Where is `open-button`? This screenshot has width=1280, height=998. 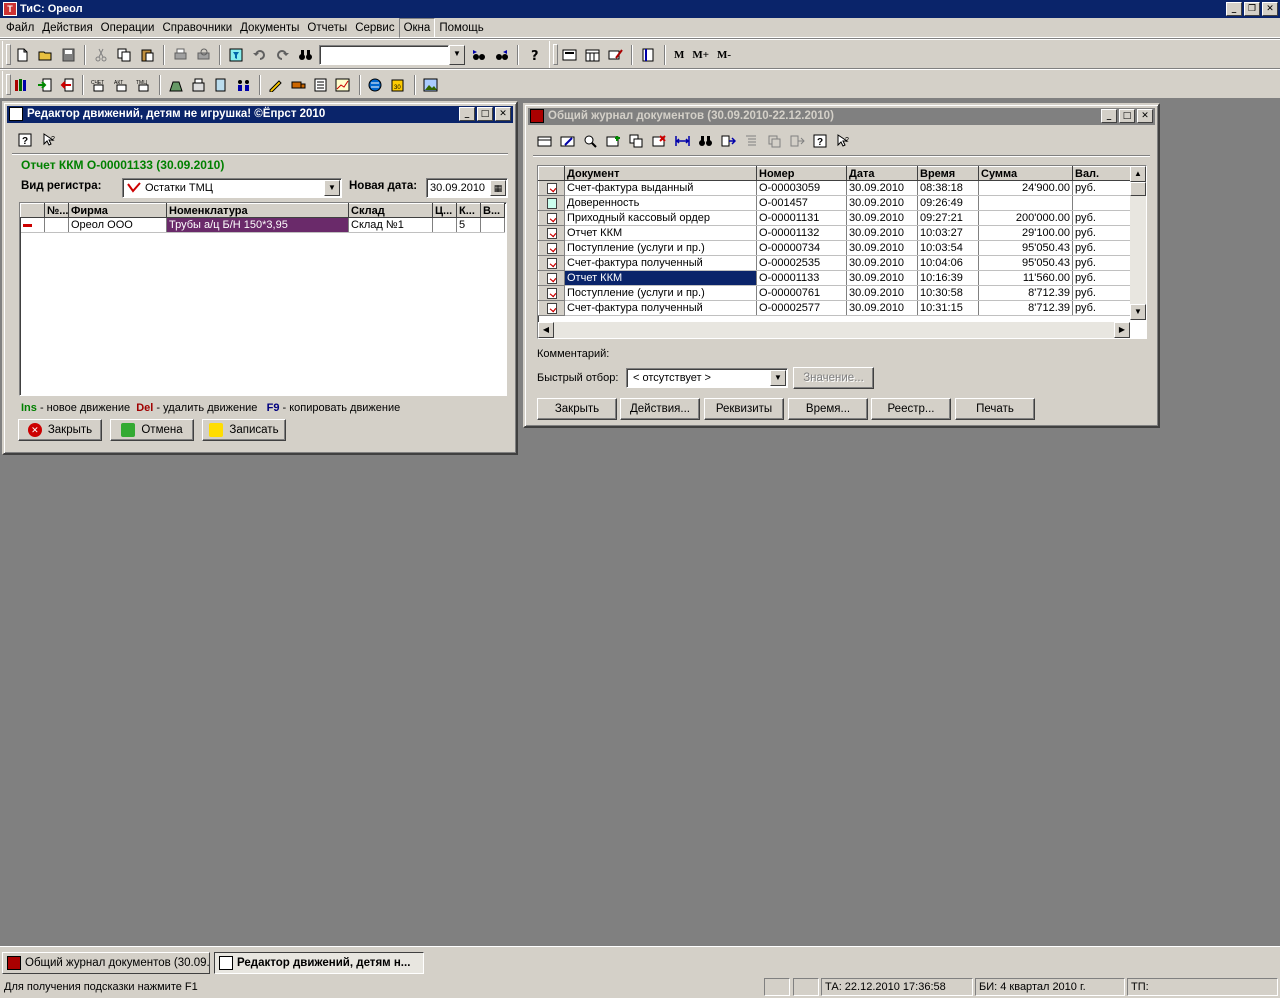 open-button is located at coordinates (45, 55).